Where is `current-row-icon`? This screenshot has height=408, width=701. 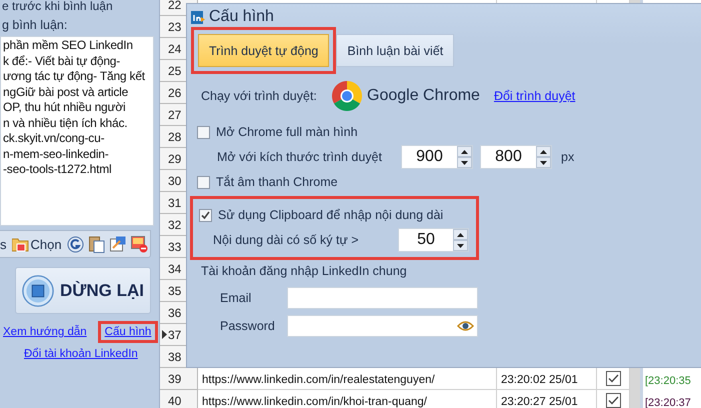
current-row-icon is located at coordinates (164, 334).